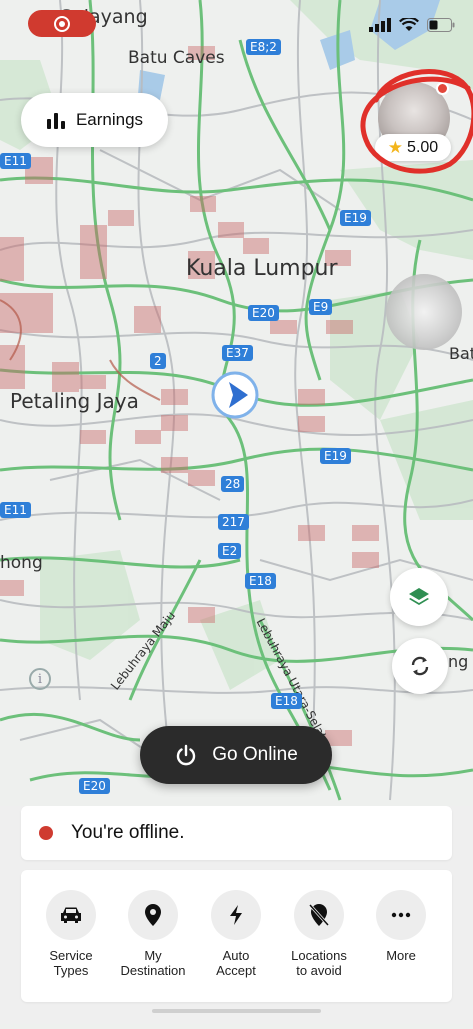  I want to click on quick-action-auto-accept: Auto Accept, so click(236, 934).